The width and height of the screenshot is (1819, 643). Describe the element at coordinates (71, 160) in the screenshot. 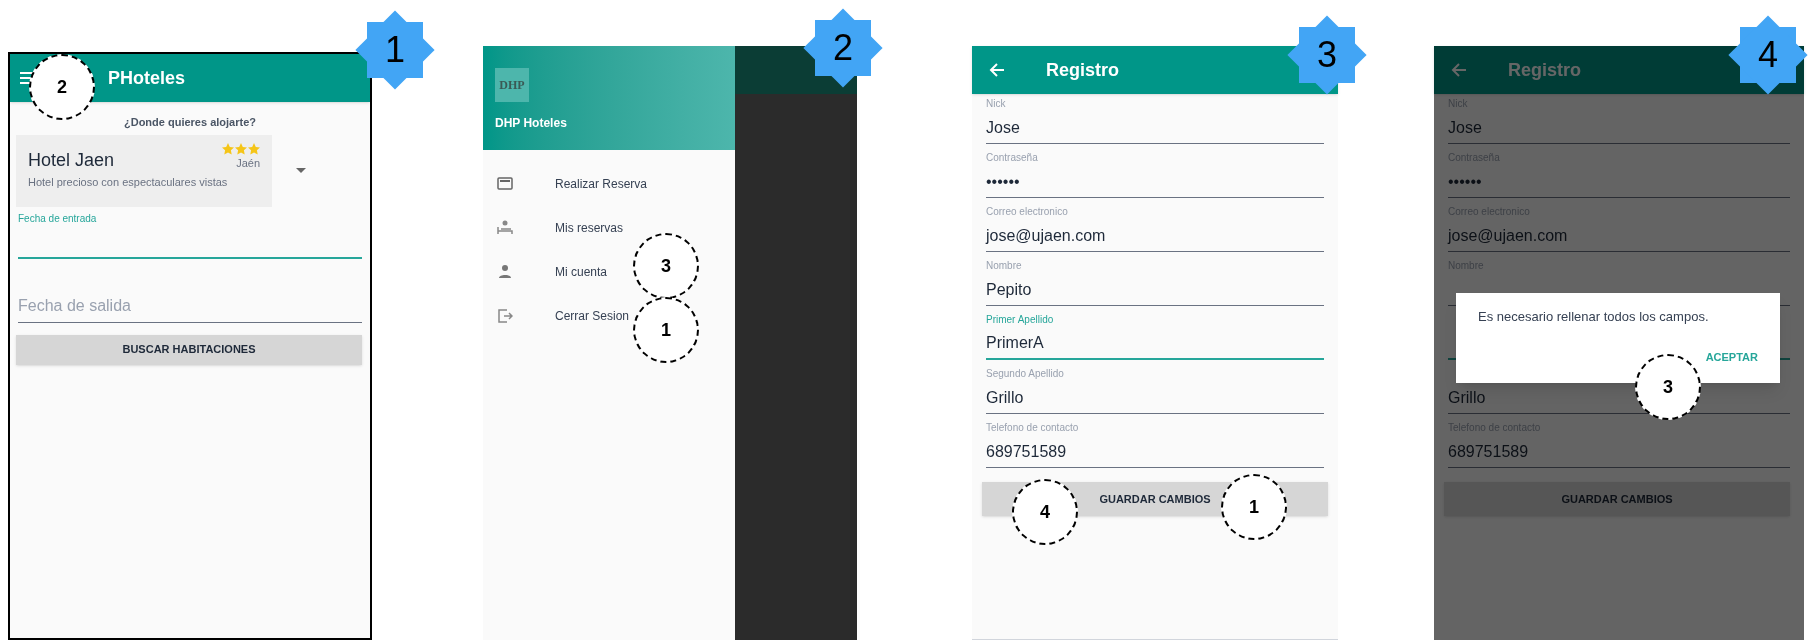

I see `hotel-name: Hotel Jaen` at that location.